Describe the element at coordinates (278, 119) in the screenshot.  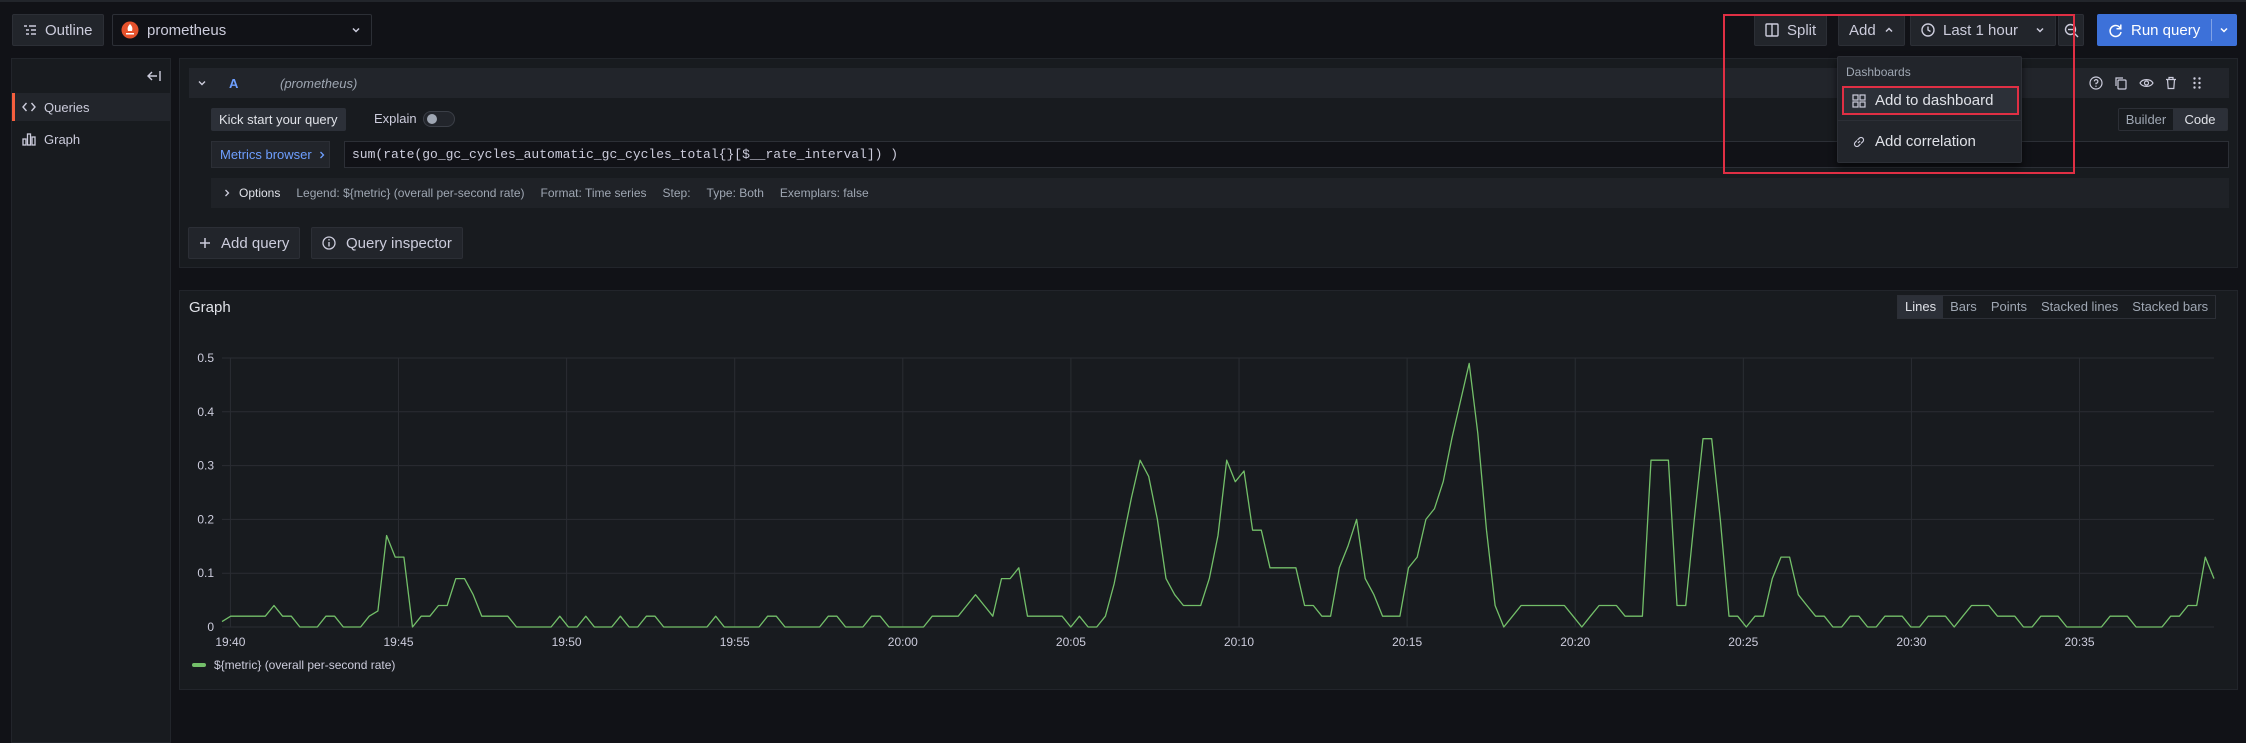
I see `kick-start-button: Kick start your query` at that location.